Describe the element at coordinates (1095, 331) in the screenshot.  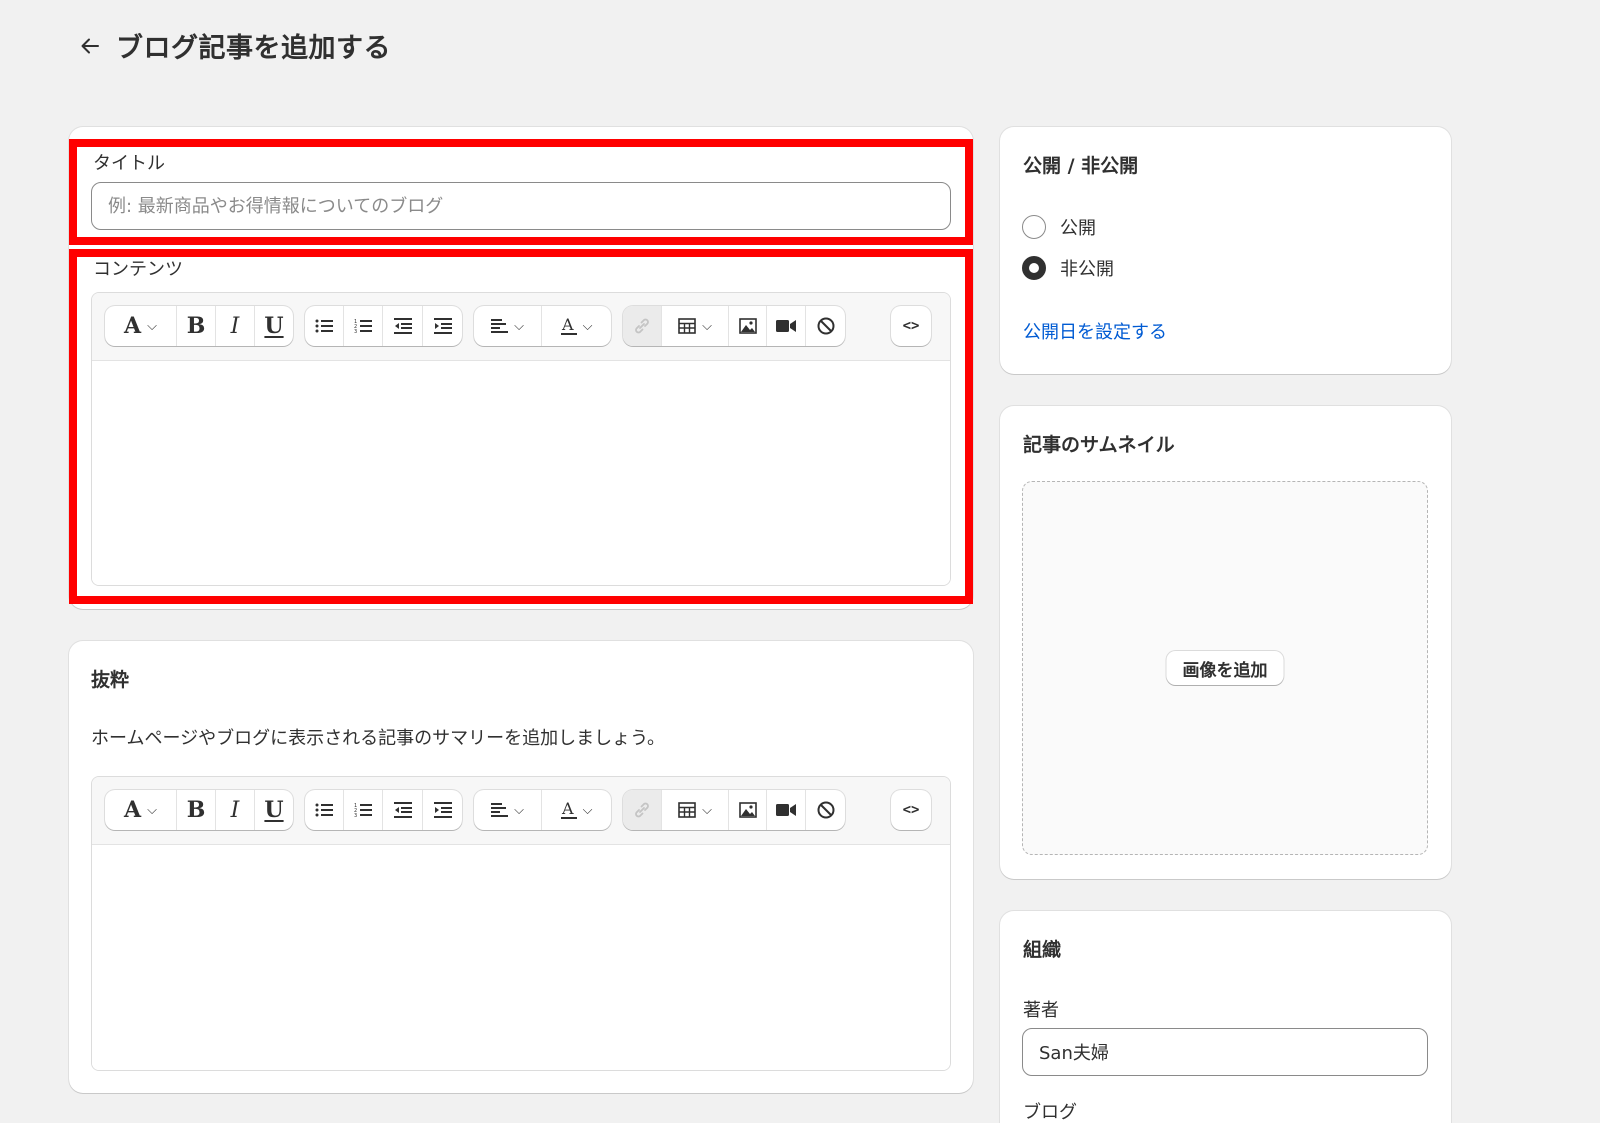
I see `set-publish-date-link: 公開日を設定する` at that location.